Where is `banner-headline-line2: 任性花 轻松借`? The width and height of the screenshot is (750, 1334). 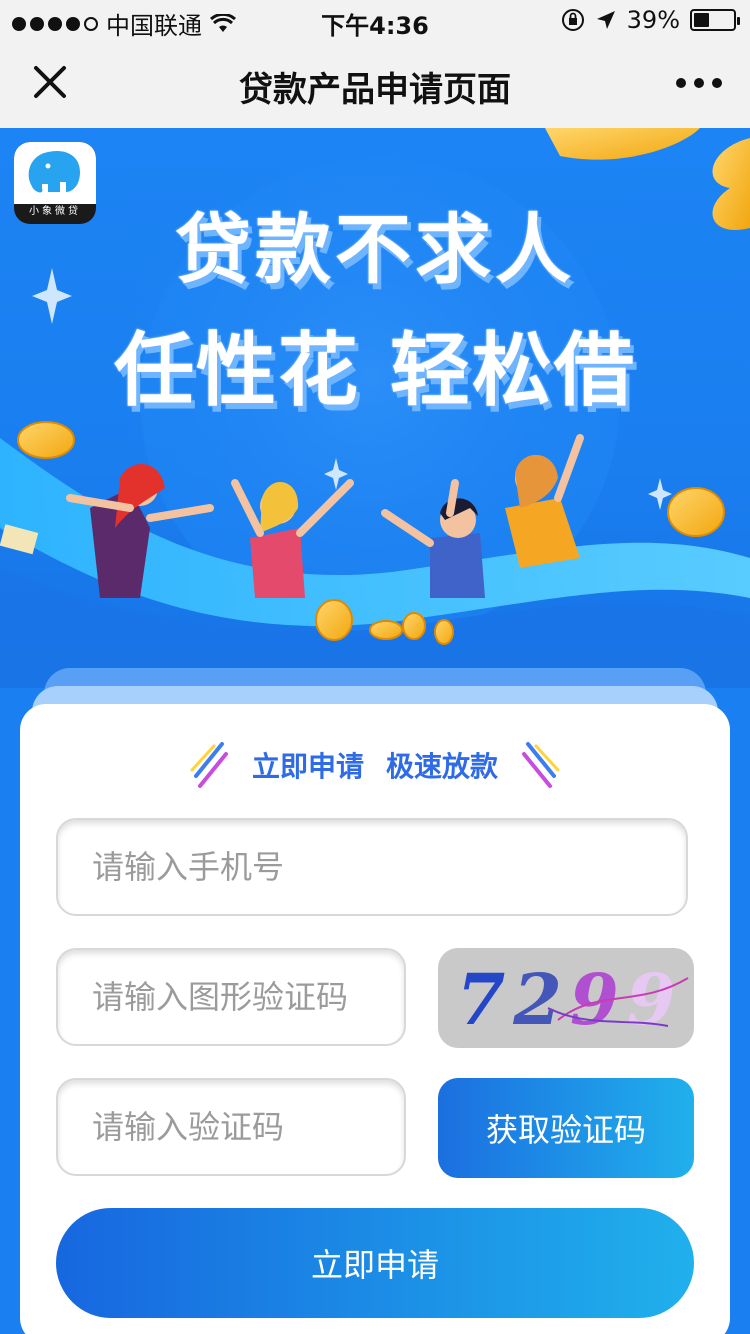 banner-headline-line2: 任性花 轻松借 is located at coordinates (375, 370).